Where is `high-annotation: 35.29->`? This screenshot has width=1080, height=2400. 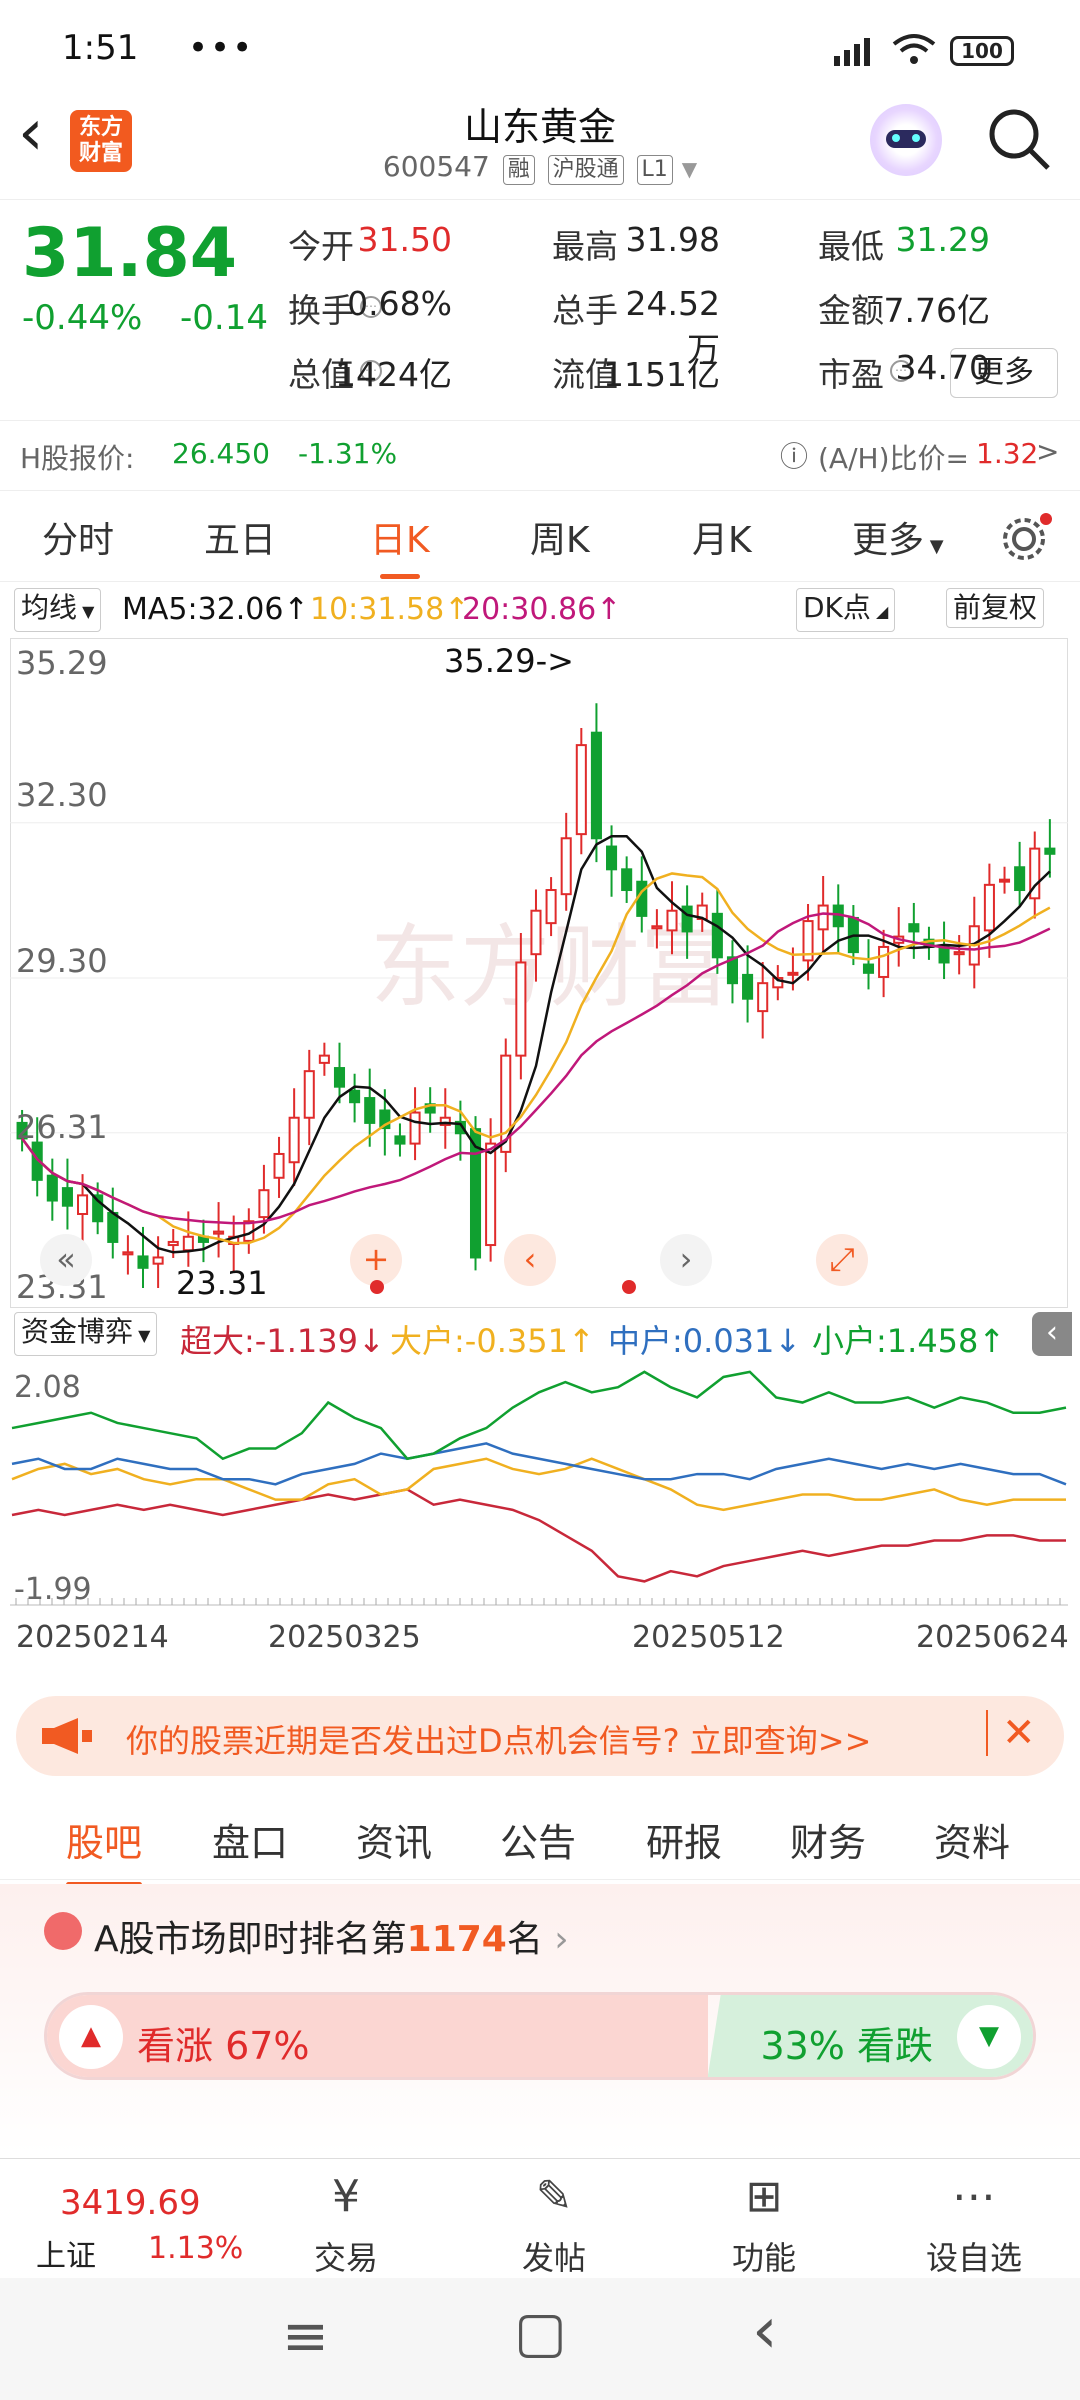
high-annotation: 35.29-> is located at coordinates (509, 661).